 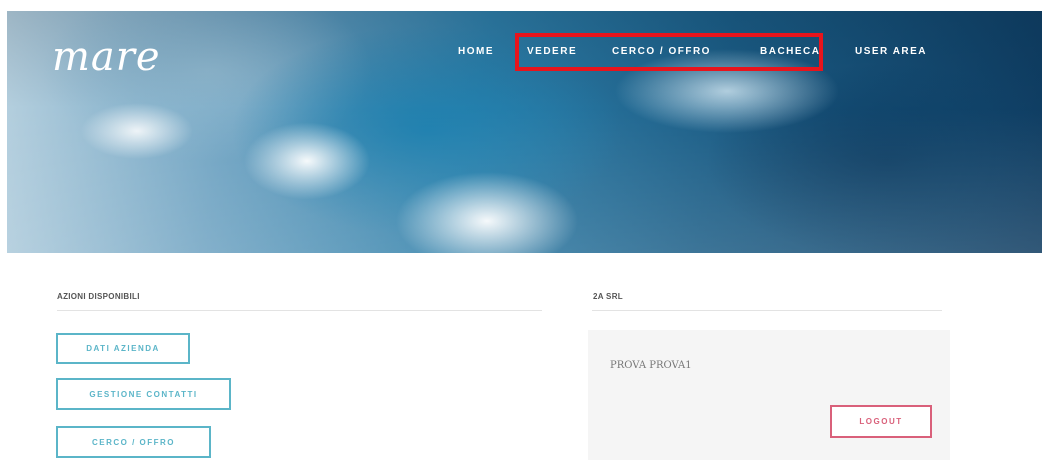 I want to click on company-section-title: 2A SRL, so click(x=608, y=296).